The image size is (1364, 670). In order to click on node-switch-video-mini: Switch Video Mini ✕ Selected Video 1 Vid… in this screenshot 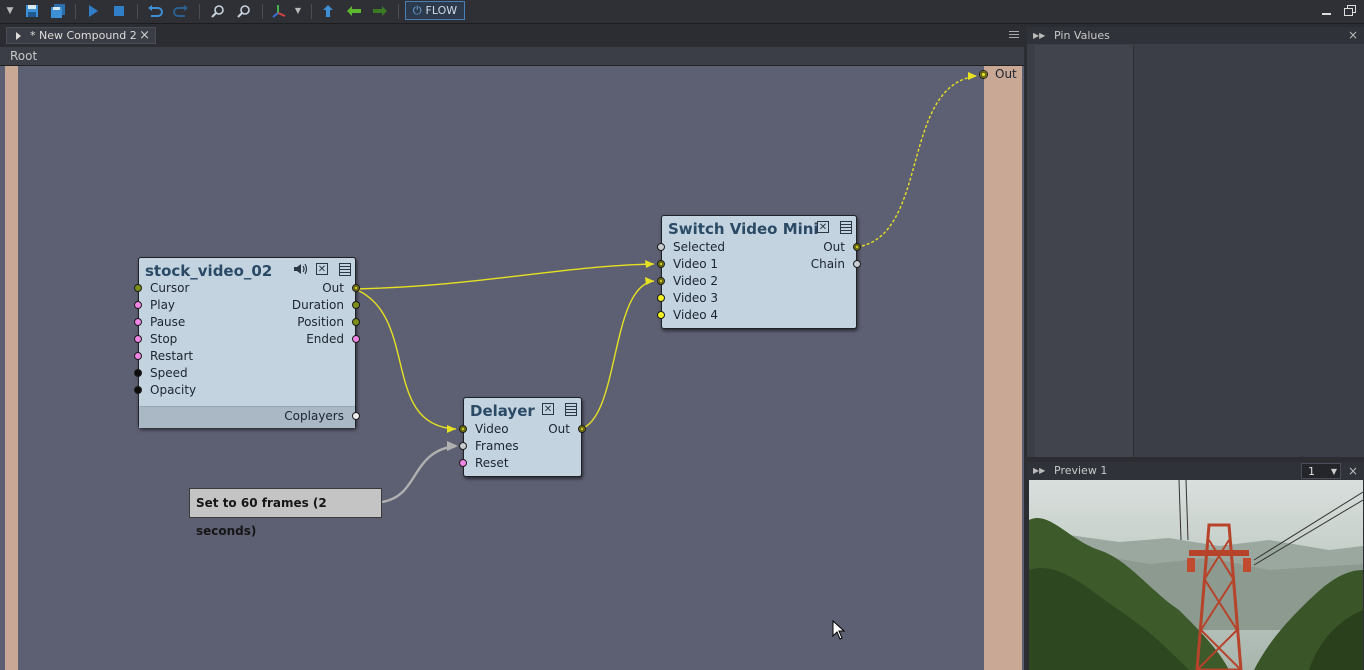, I will do `click(759, 272)`.